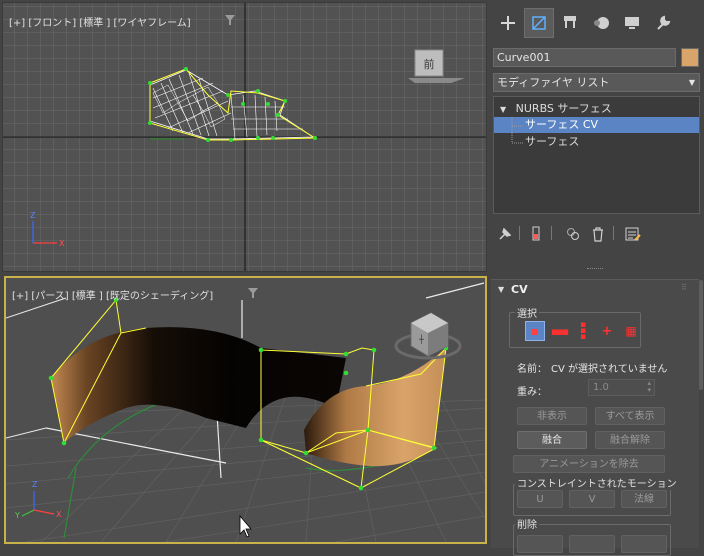  What do you see at coordinates (592, 499) in the screenshot?
I see `constrain-v-button: V` at bounding box center [592, 499].